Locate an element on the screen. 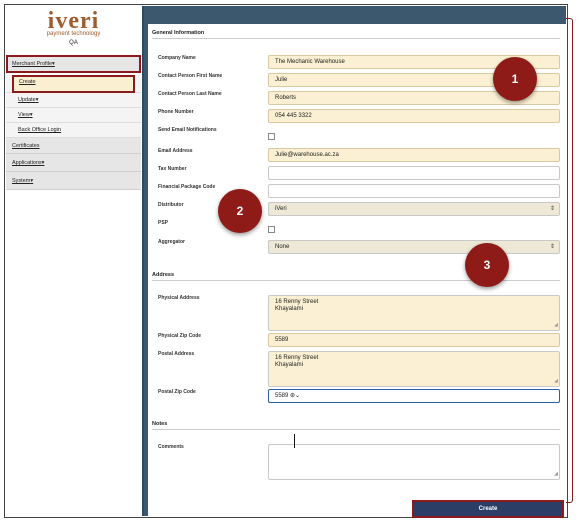  physical-address-line: Khayalami is located at coordinates (289, 309).